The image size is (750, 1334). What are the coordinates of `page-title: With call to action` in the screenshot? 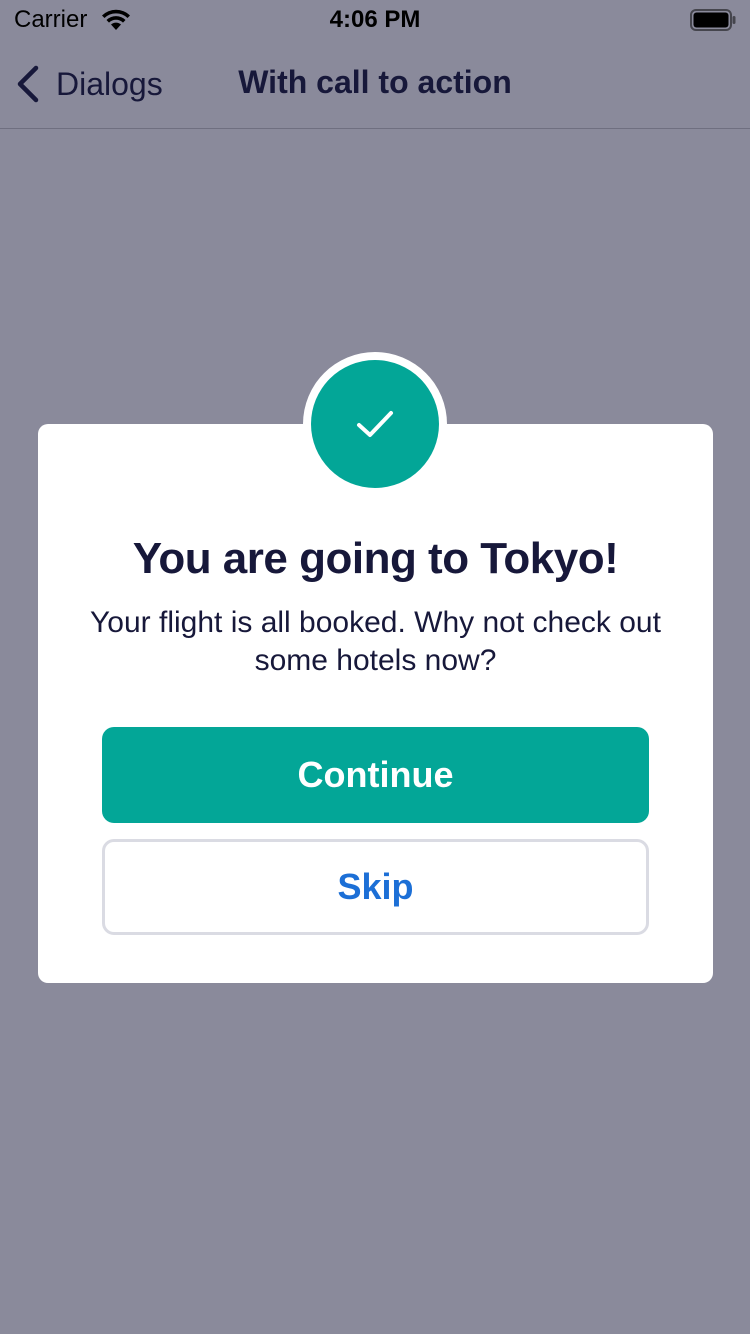 It's located at (375, 82).